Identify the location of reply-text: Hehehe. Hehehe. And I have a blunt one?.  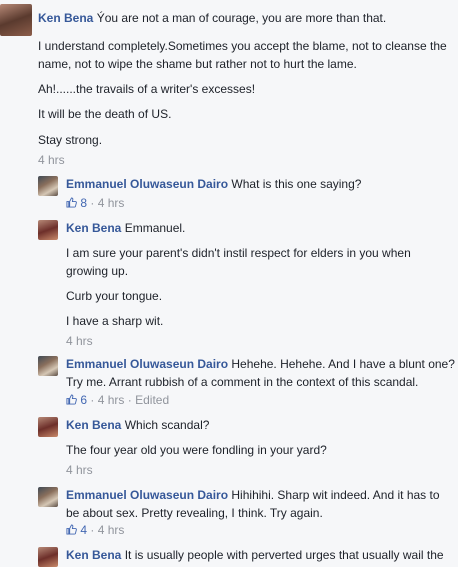
(343, 364).